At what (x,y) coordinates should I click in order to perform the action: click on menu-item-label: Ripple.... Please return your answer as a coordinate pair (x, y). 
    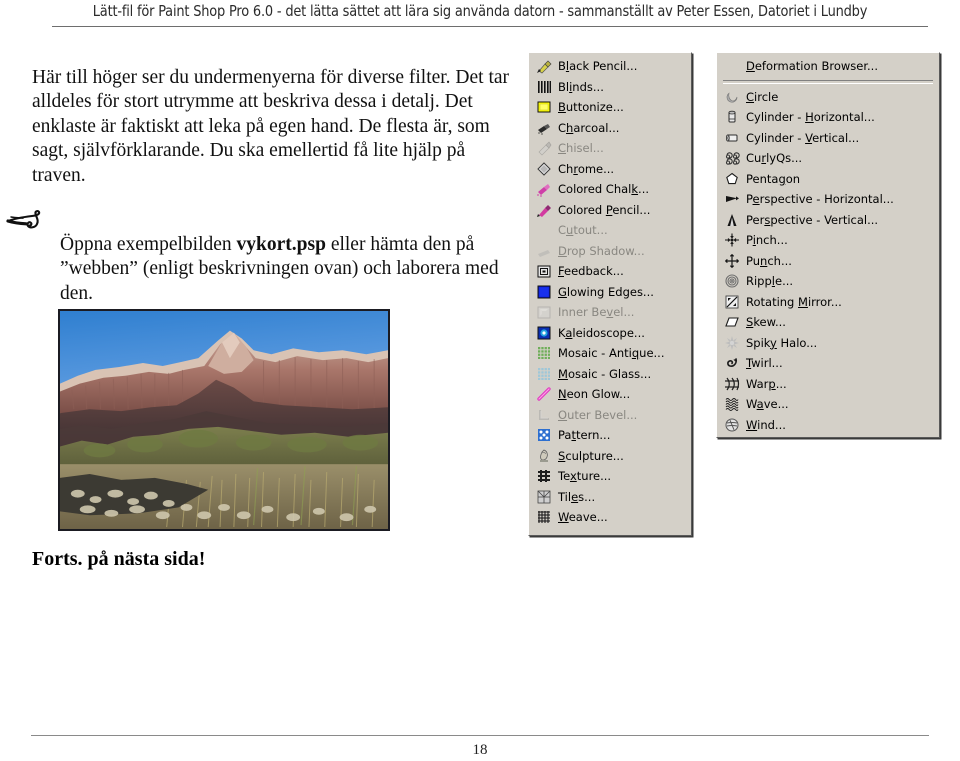
    Looking at the image, I should click on (770, 281).